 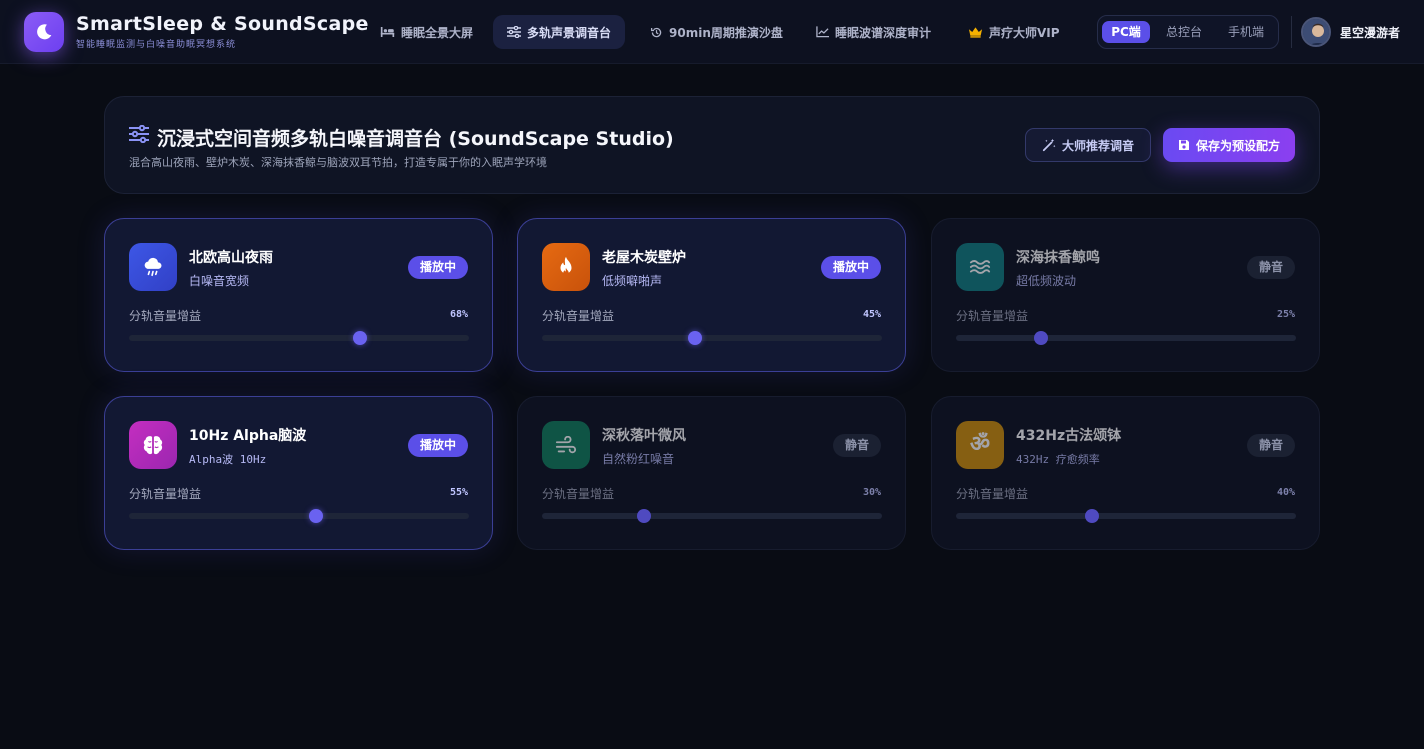 I want to click on track-name: 10Hz Alpha脑波, so click(x=248, y=436).